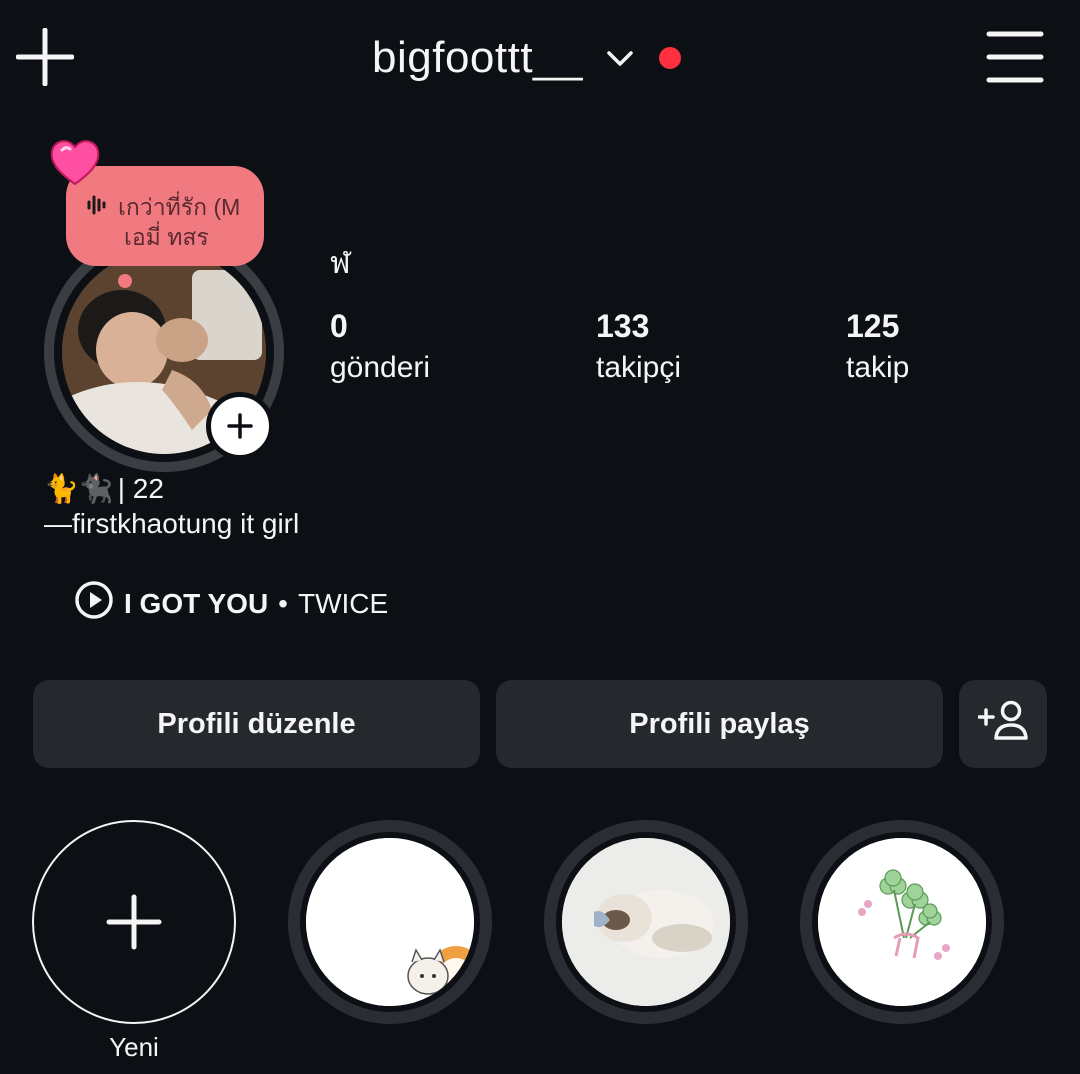  Describe the element at coordinates (670, 58) in the screenshot. I see `notification-dot` at that location.